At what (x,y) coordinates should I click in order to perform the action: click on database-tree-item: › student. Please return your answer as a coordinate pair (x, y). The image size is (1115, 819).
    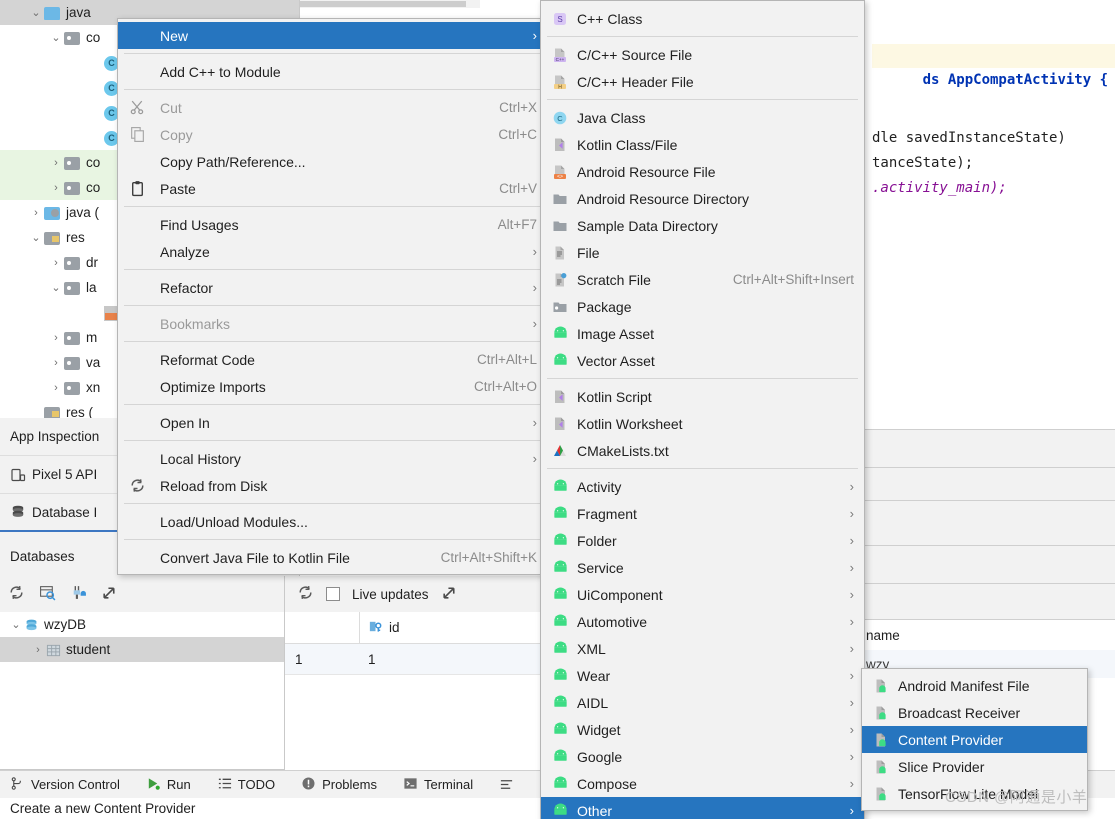
    Looking at the image, I should click on (142, 649).